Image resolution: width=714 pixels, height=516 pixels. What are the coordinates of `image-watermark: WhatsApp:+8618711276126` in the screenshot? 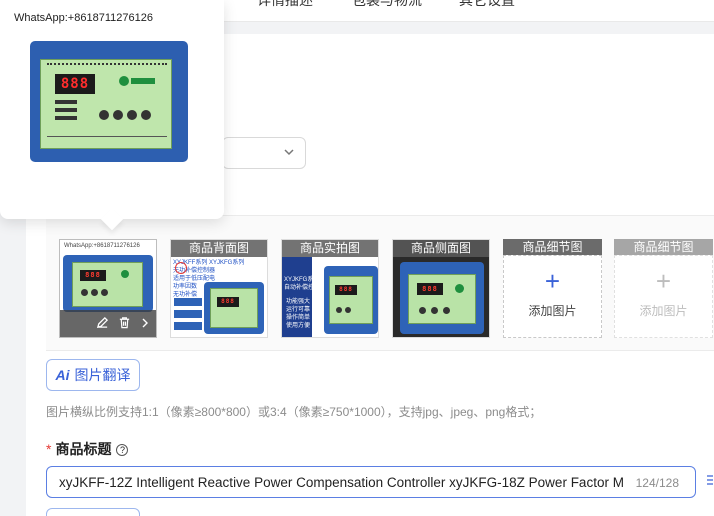 It's located at (102, 246).